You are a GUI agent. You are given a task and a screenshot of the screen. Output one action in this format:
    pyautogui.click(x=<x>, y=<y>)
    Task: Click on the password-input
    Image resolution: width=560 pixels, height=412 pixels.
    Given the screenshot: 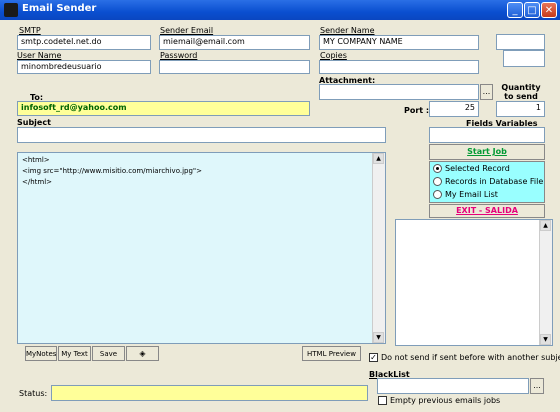 What is the action you would take?
    pyautogui.click(x=234, y=67)
    